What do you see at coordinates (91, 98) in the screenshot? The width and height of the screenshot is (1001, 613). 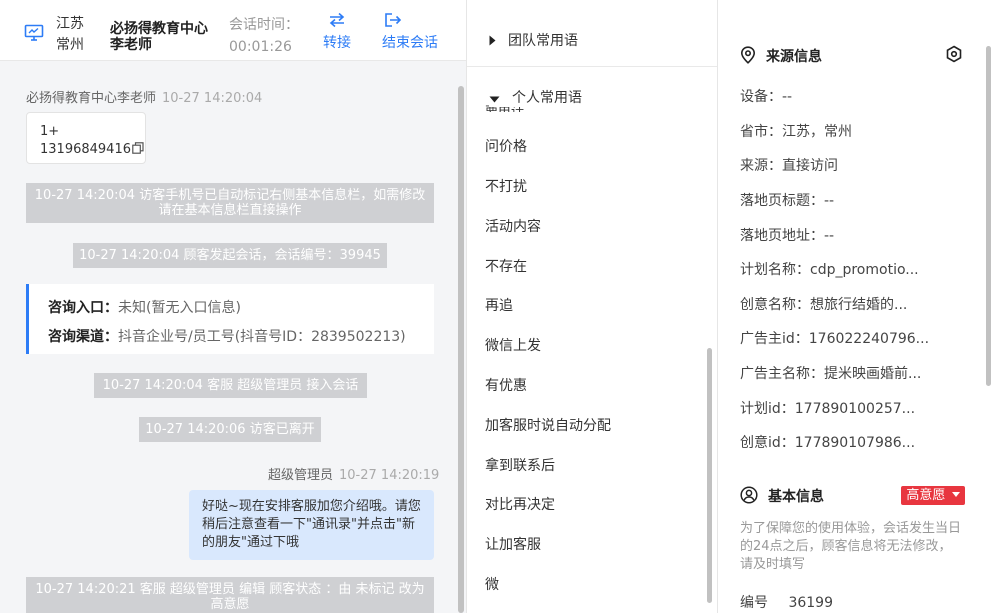 I see `sender-name: 必扬得教育中心李老师` at bounding box center [91, 98].